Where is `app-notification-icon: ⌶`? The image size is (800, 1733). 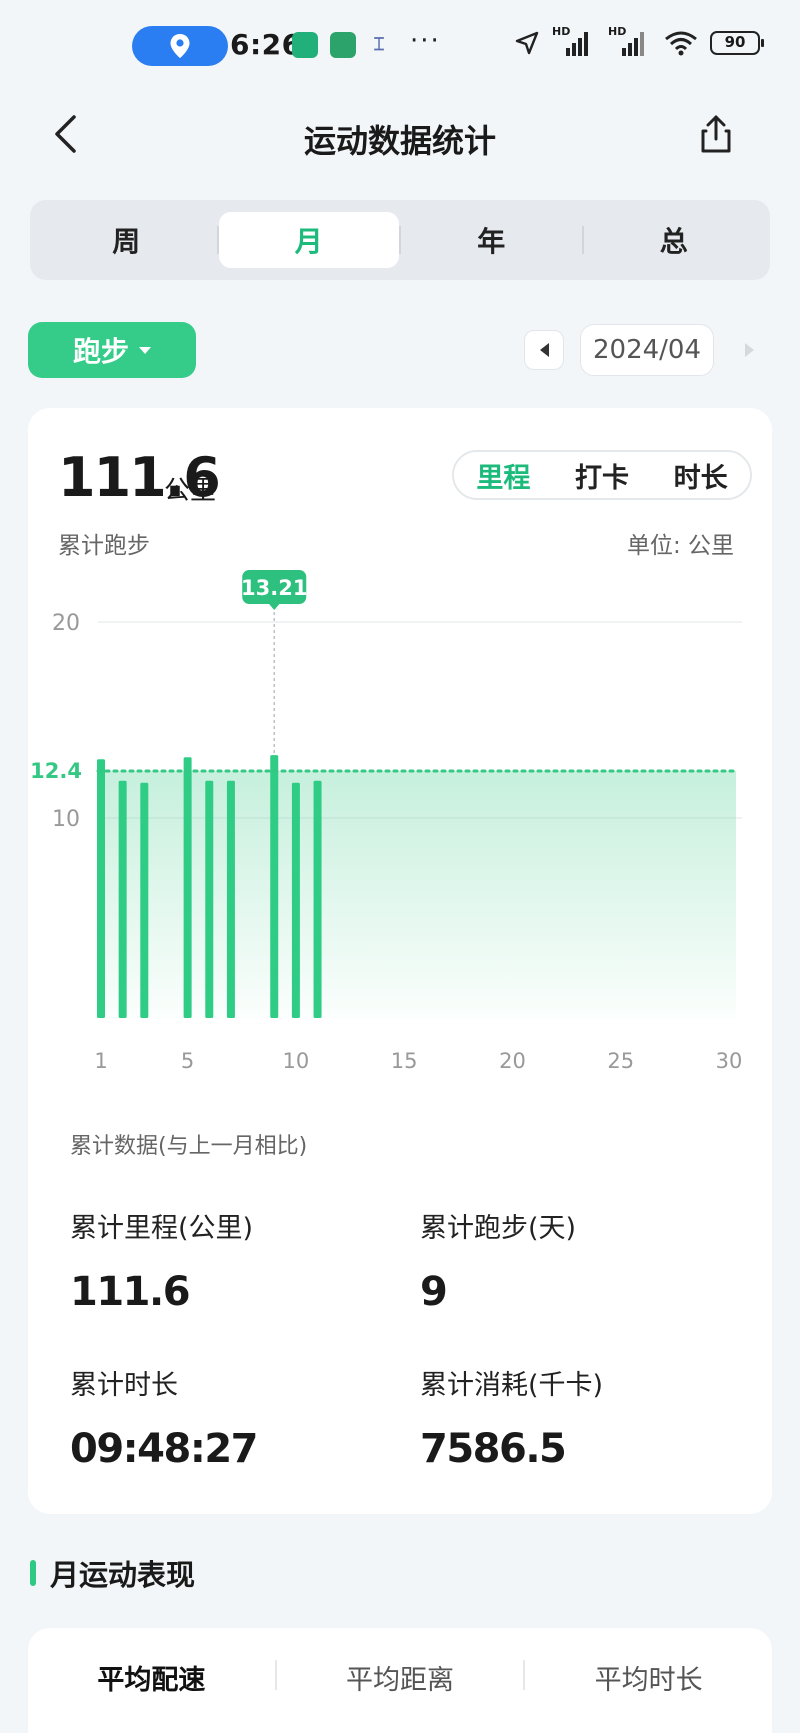 app-notification-icon: ⌶ is located at coordinates (379, 44).